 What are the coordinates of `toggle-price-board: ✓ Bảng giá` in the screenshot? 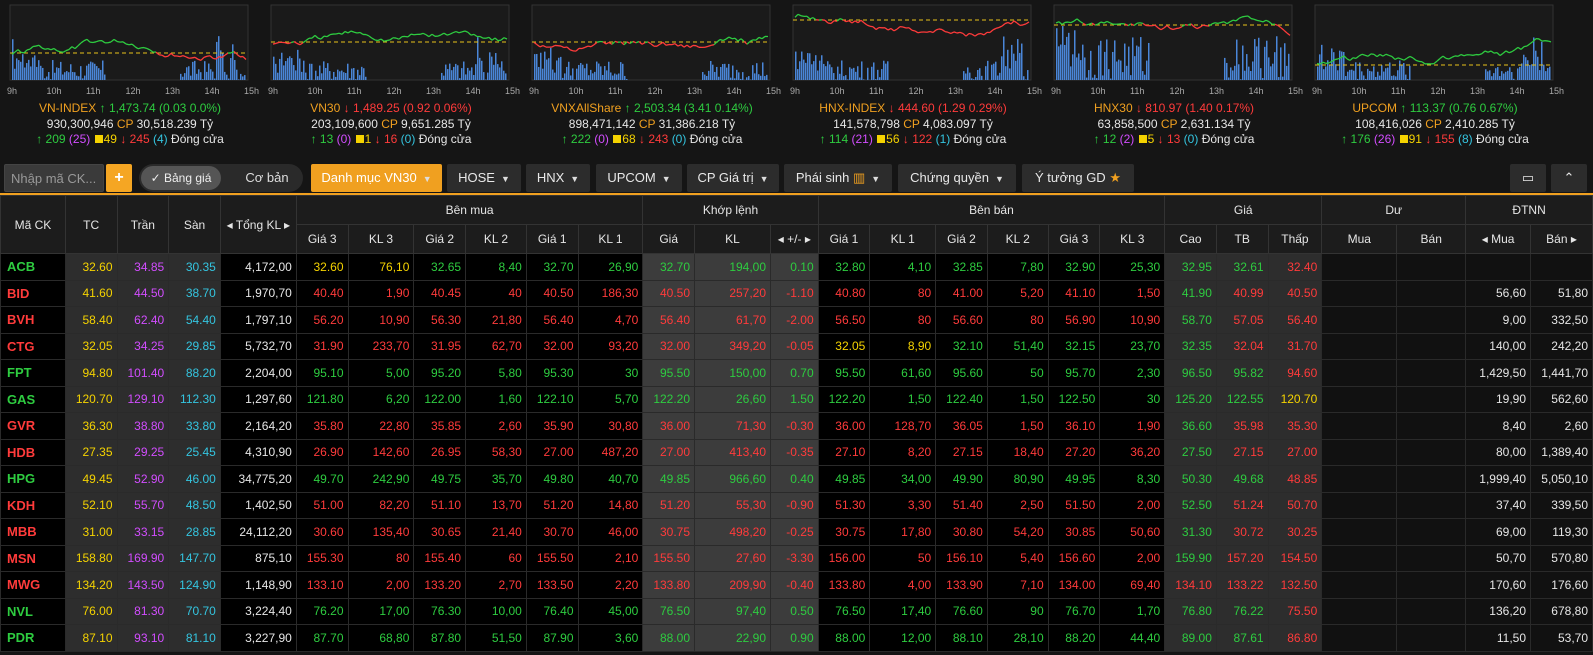 It's located at (181, 178).